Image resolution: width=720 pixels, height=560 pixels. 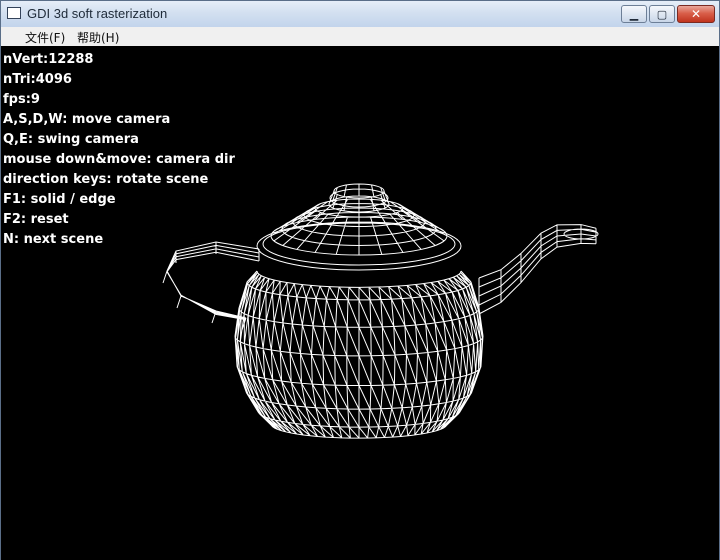 I want to click on info-help-rotate: direction keys: rotate scene, so click(x=106, y=179).